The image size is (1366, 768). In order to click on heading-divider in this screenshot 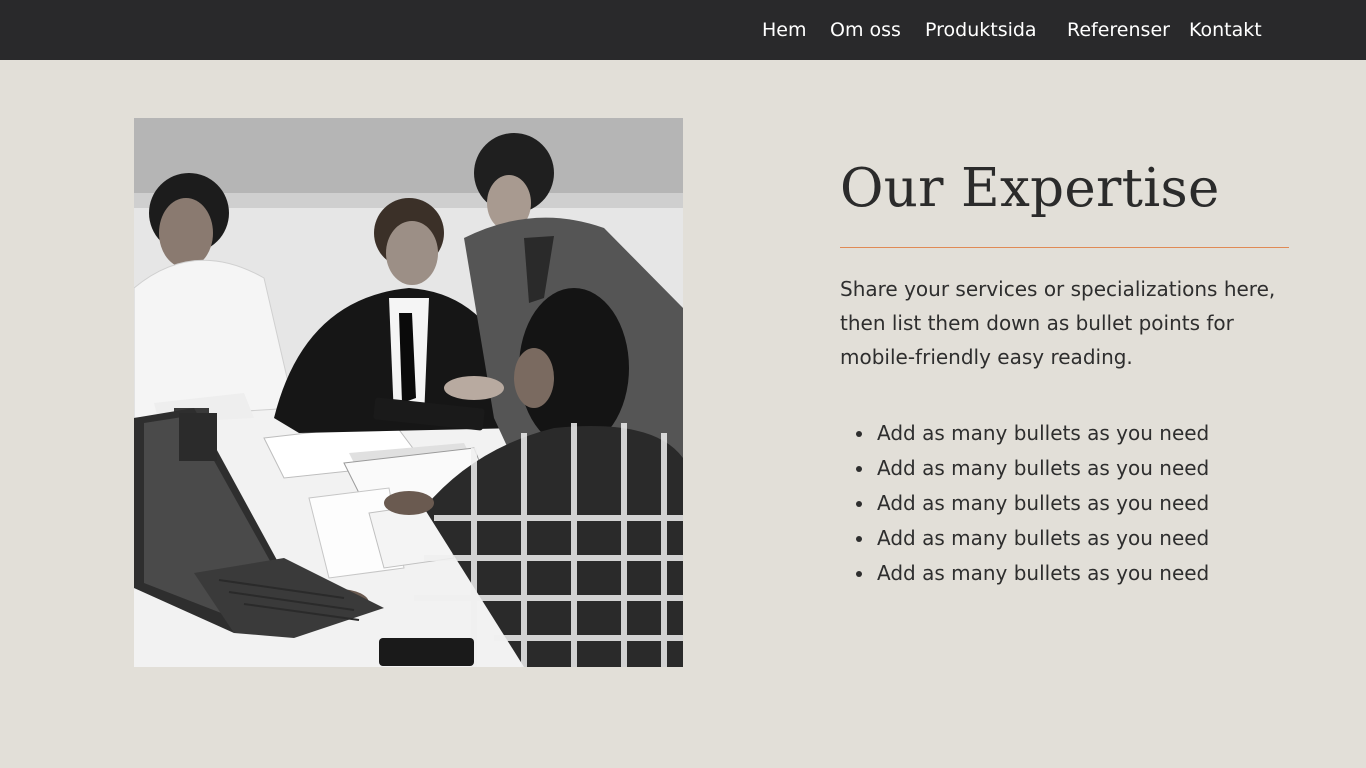, I will do `click(1064, 247)`.